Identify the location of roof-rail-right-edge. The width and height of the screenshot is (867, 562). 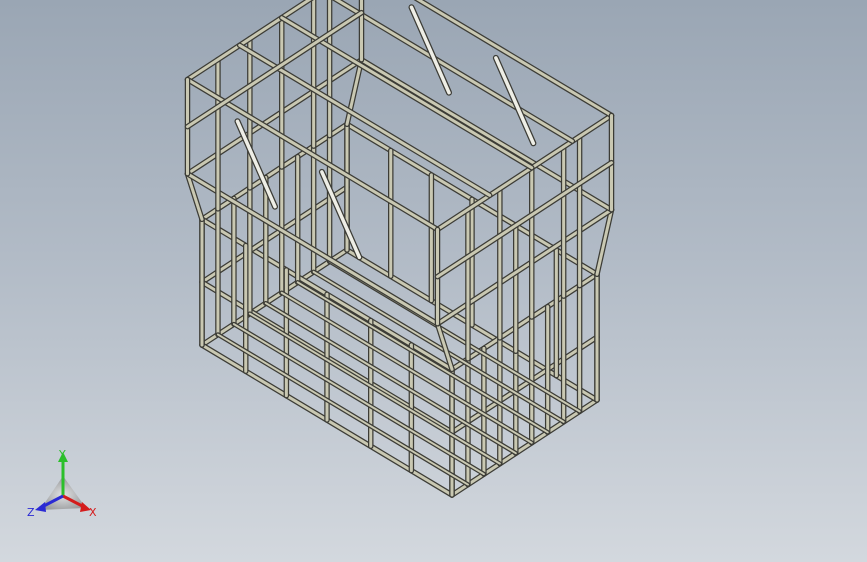
(514, 59).